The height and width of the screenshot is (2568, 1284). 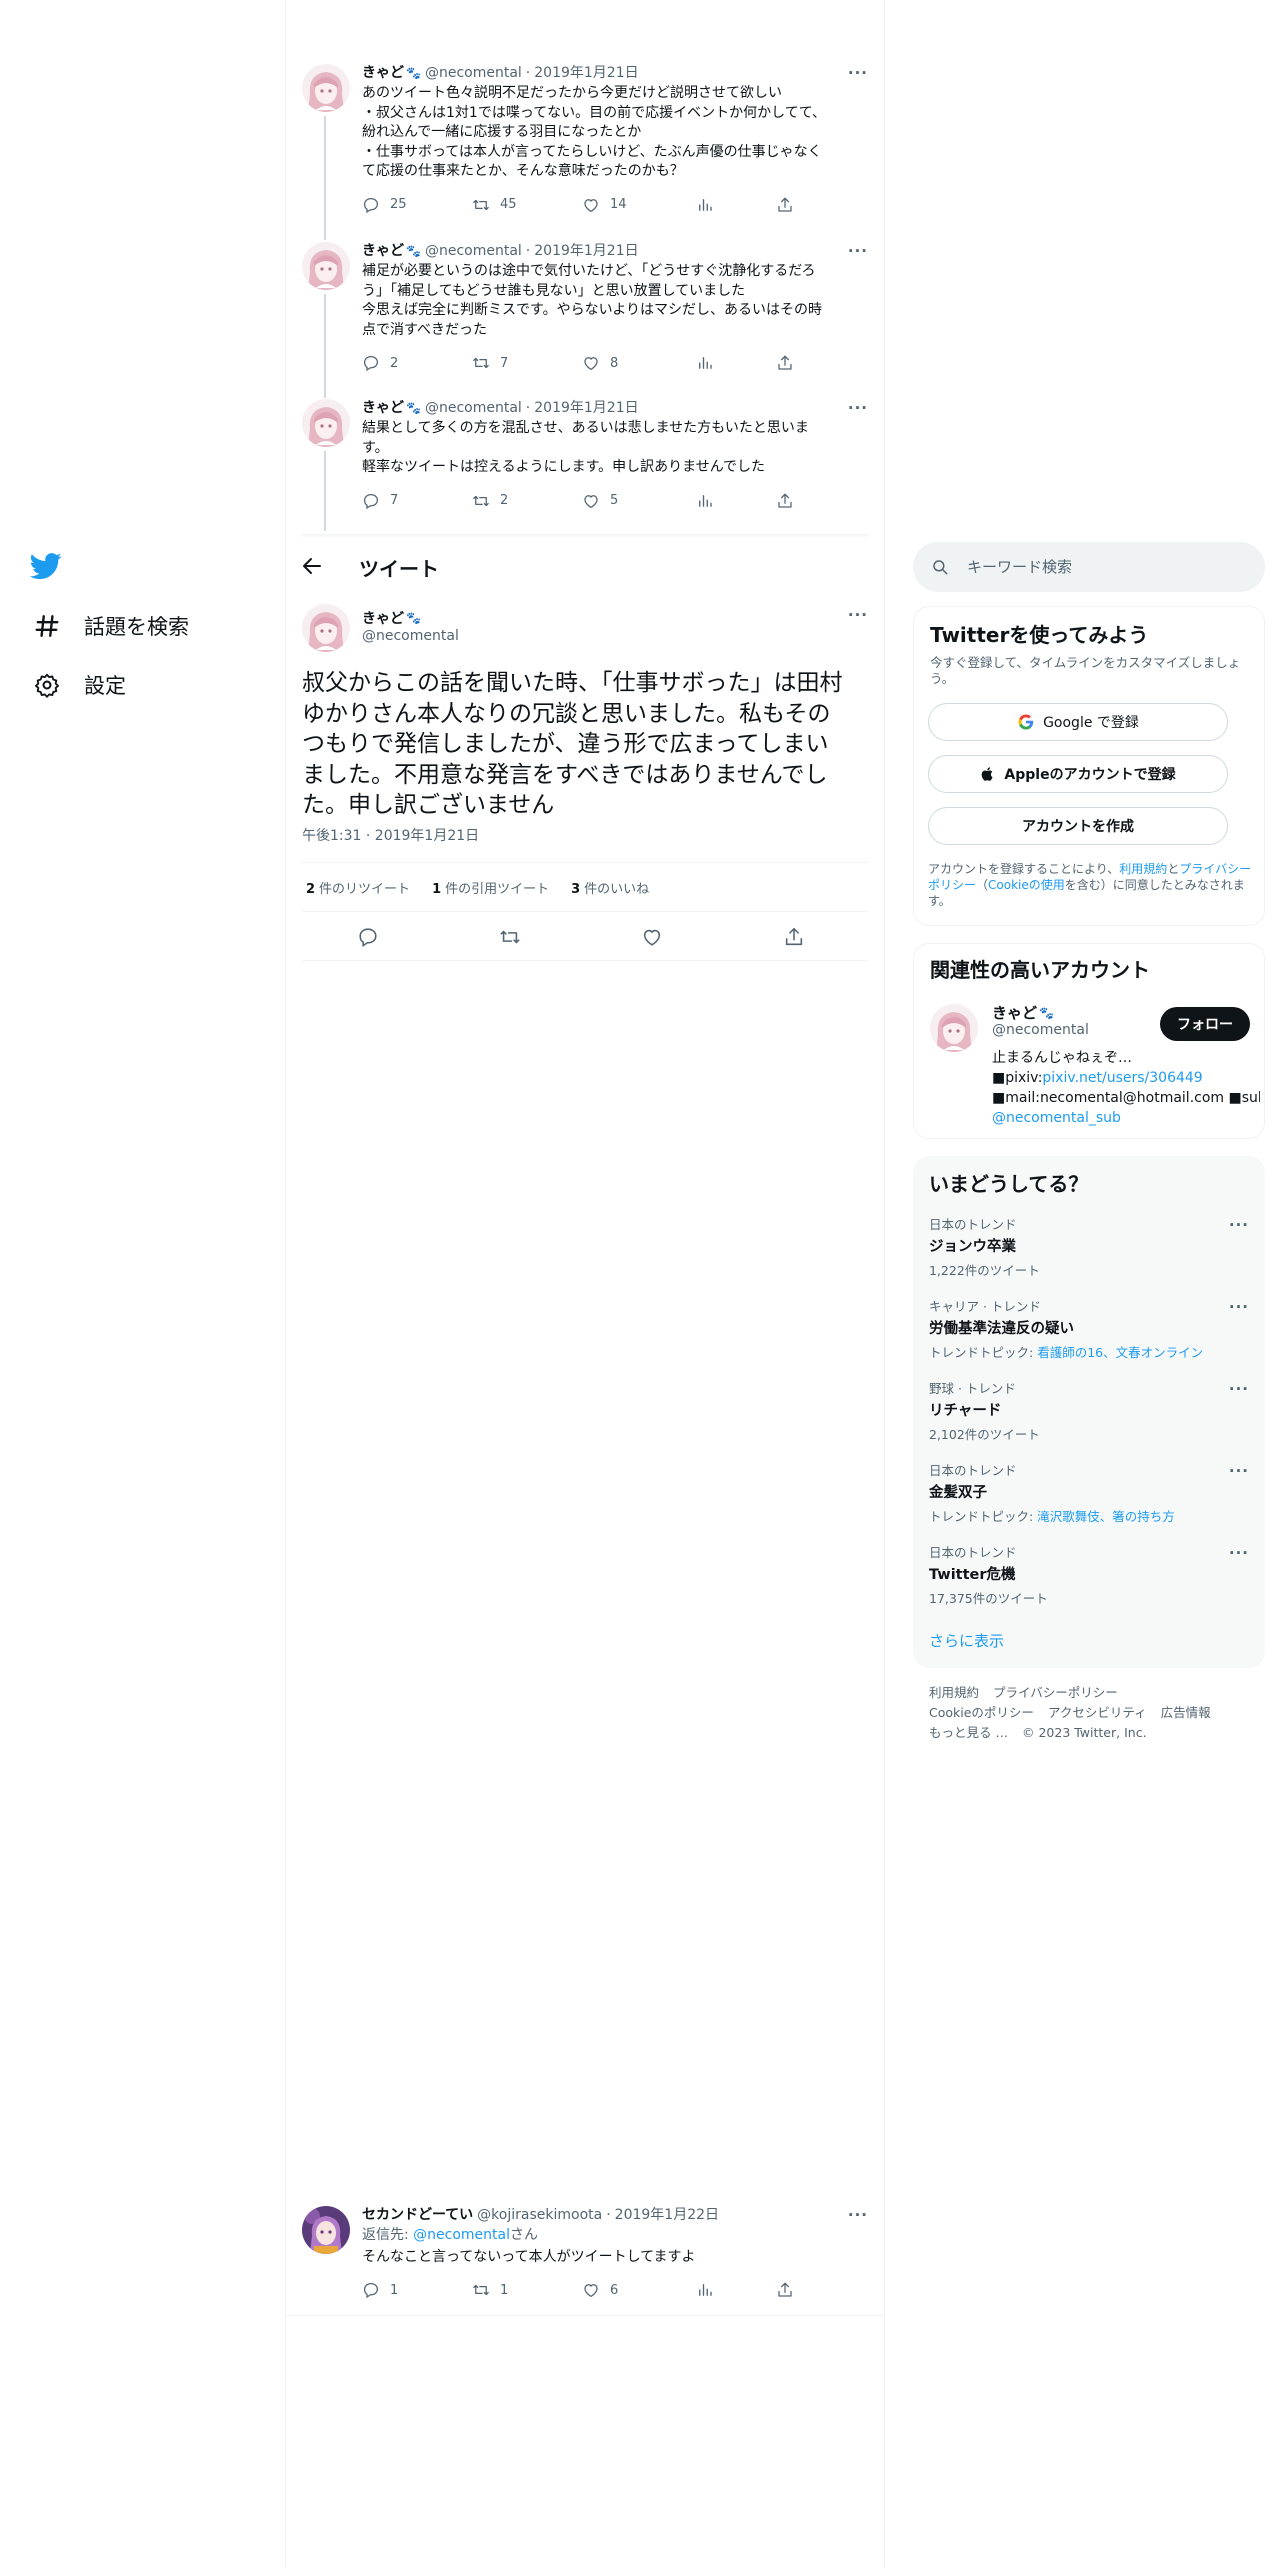 What do you see at coordinates (47, 568) in the screenshot?
I see `twitter-logo-icon` at bounding box center [47, 568].